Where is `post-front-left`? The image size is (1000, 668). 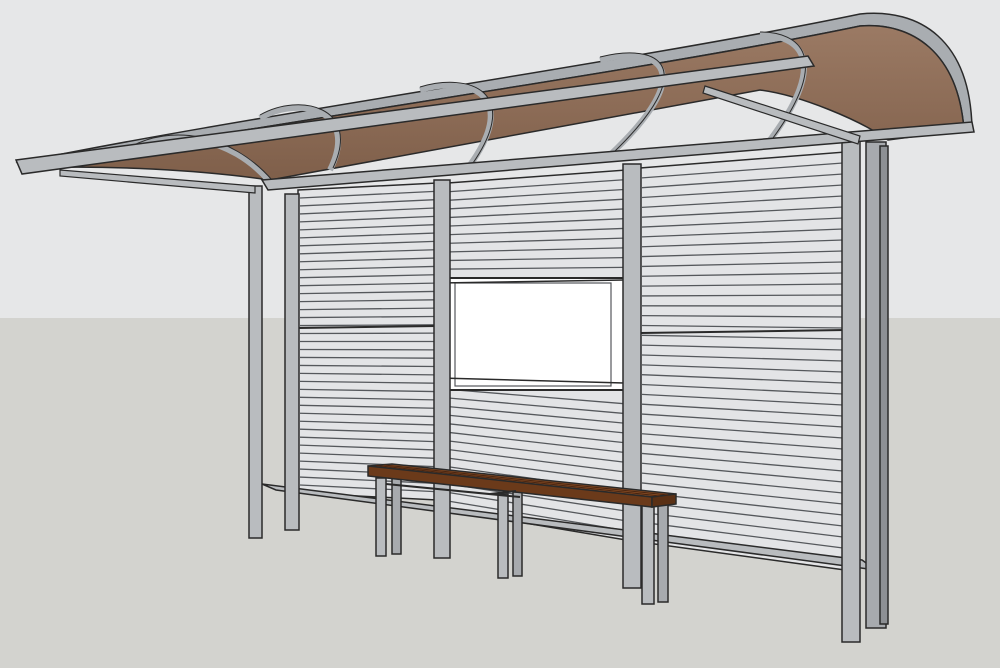
post-front-left is located at coordinates (255, 362).